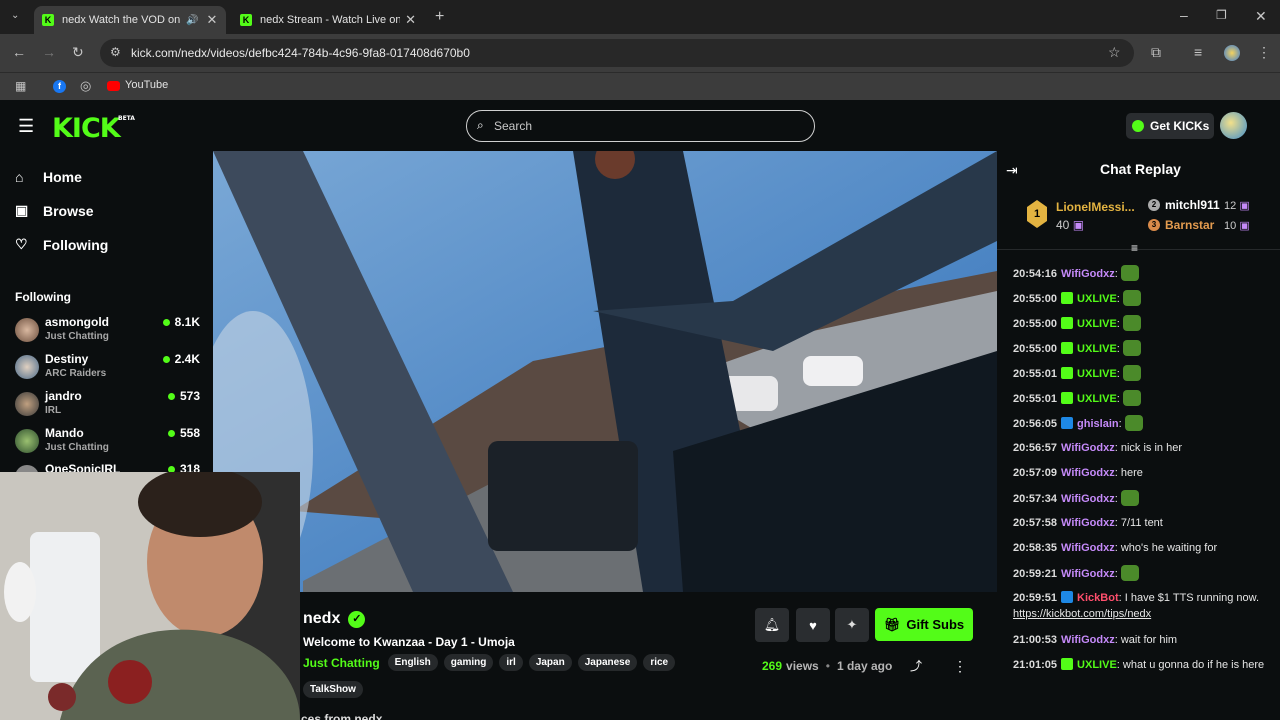 The width and height of the screenshot is (1280, 720). Describe the element at coordinates (321, 619) in the screenshot. I see `channel-name: nedx` at that location.